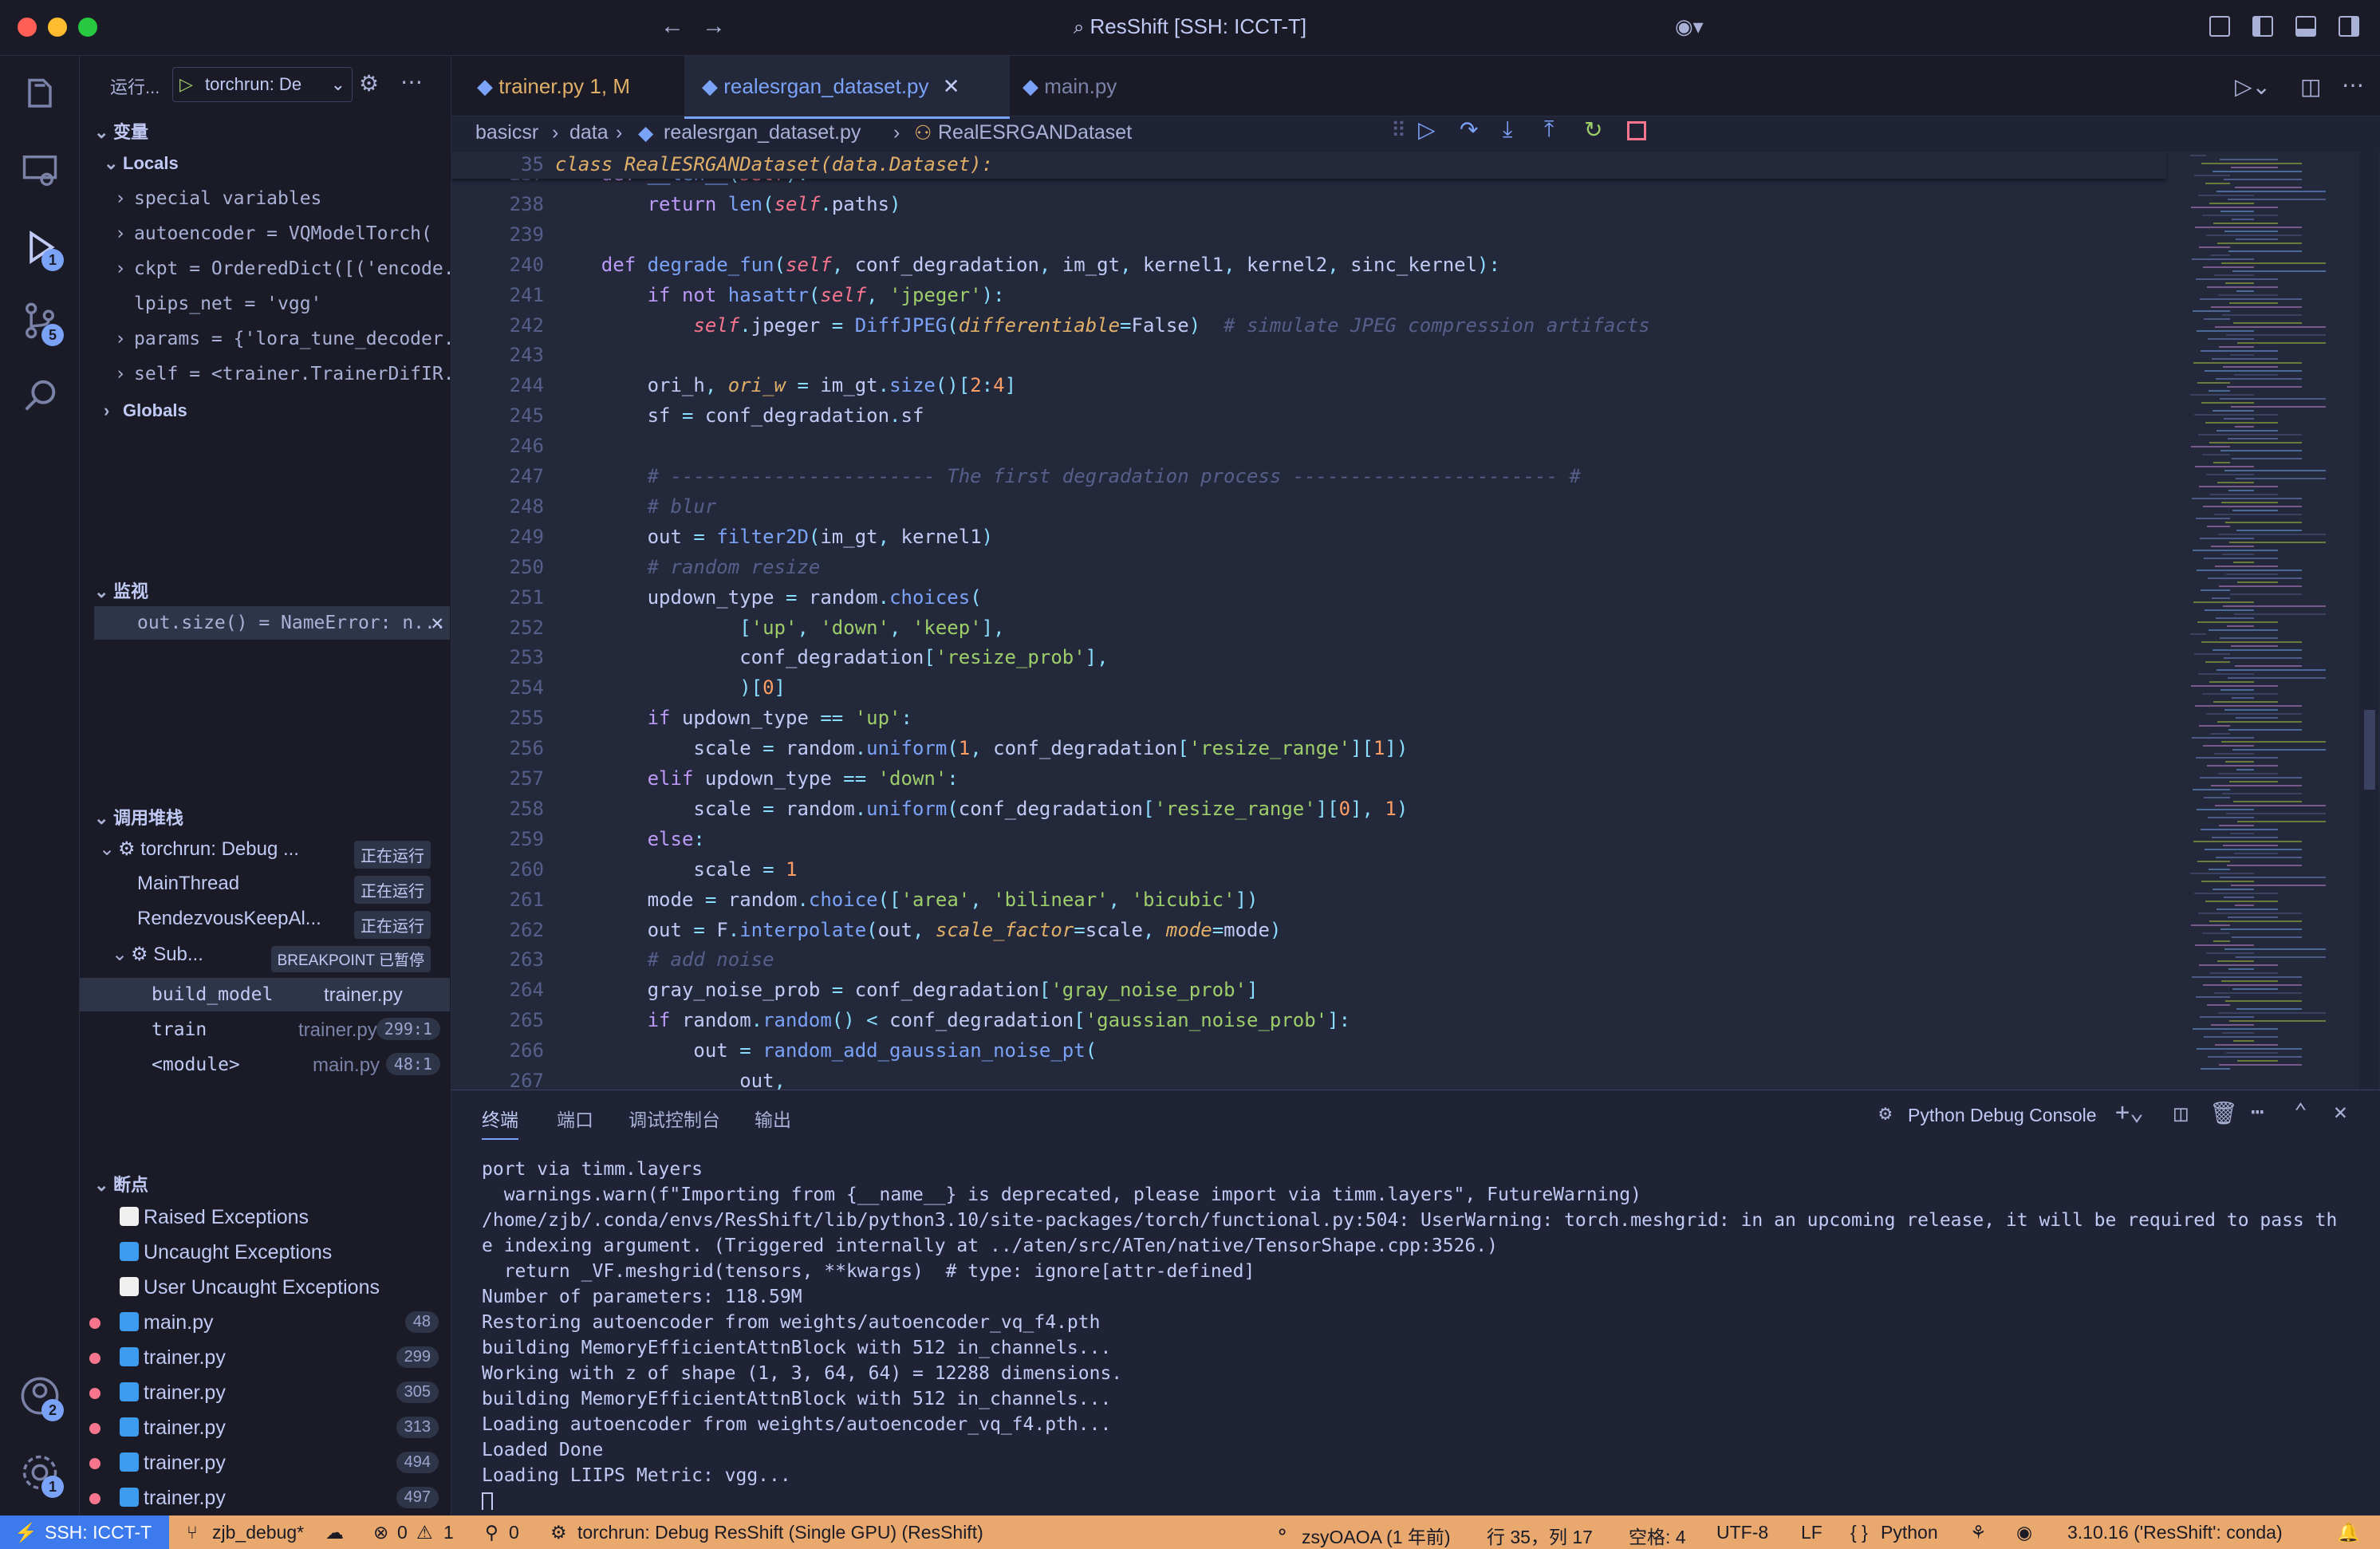 This screenshot has height=1549, width=2380. Describe the element at coordinates (1308, 205) in the screenshot. I see `code-line: 238 return len(self.paths)` at that location.